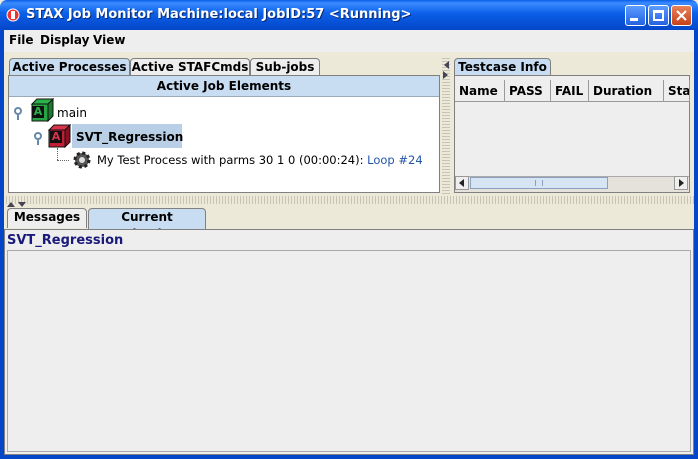  What do you see at coordinates (395, 160) in the screenshot?
I see `process-loop: Loop #24` at bounding box center [395, 160].